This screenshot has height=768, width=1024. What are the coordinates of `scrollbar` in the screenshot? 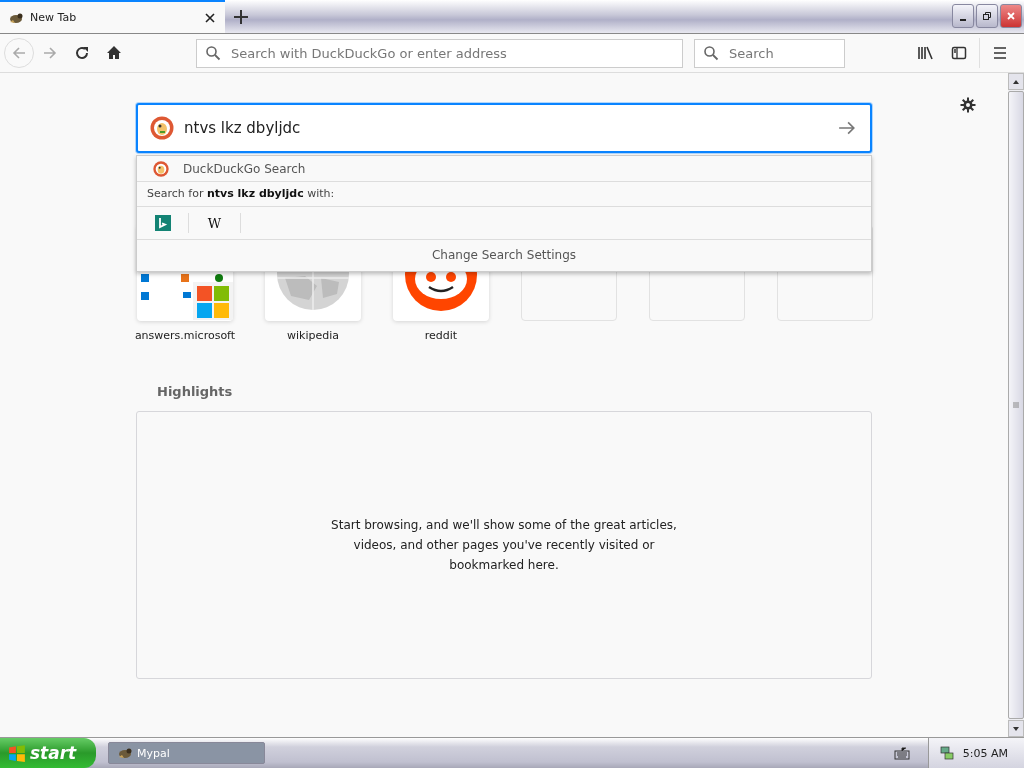 It's located at (1016, 405).